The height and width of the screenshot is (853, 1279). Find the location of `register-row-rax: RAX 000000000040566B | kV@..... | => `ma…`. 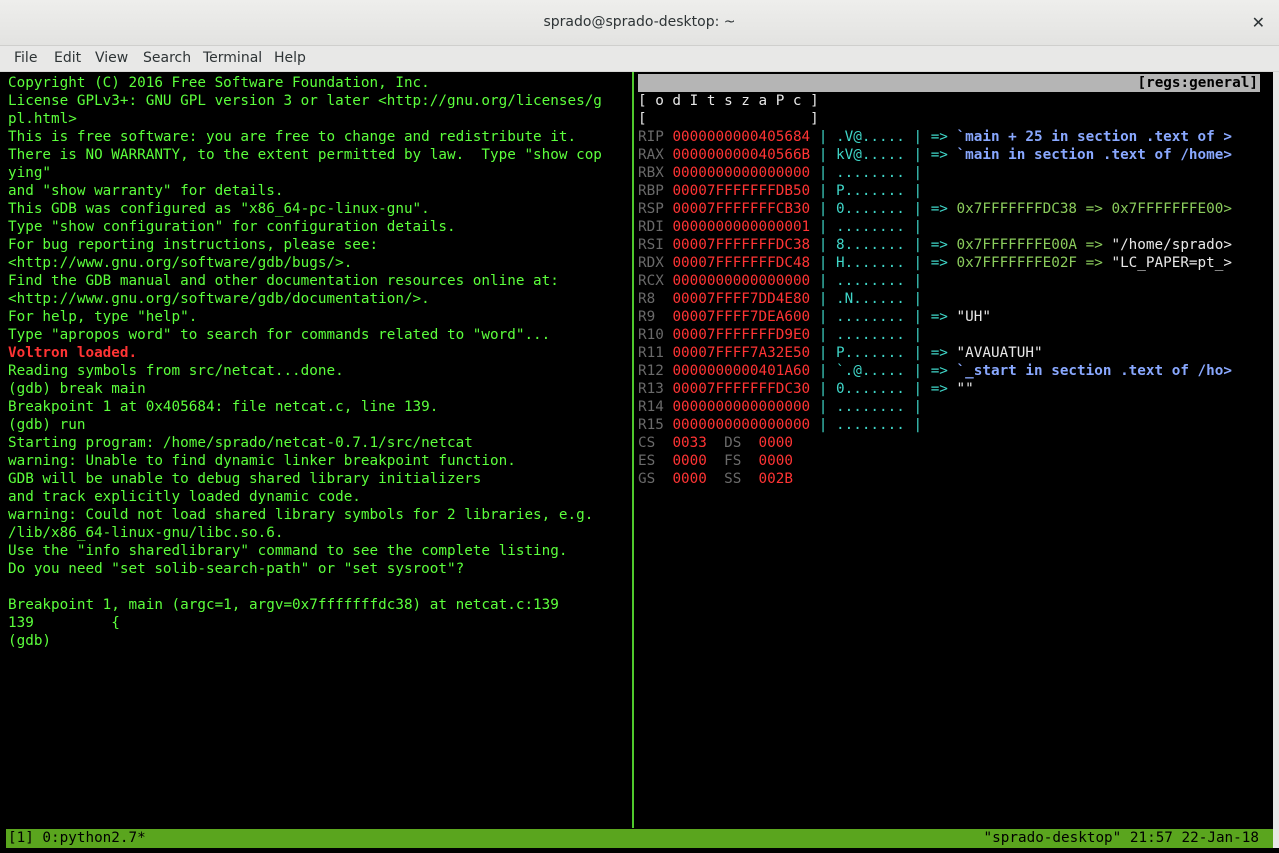

register-row-rax: RAX 000000000040566B | kV@..... | => `ma… is located at coordinates (935, 155).